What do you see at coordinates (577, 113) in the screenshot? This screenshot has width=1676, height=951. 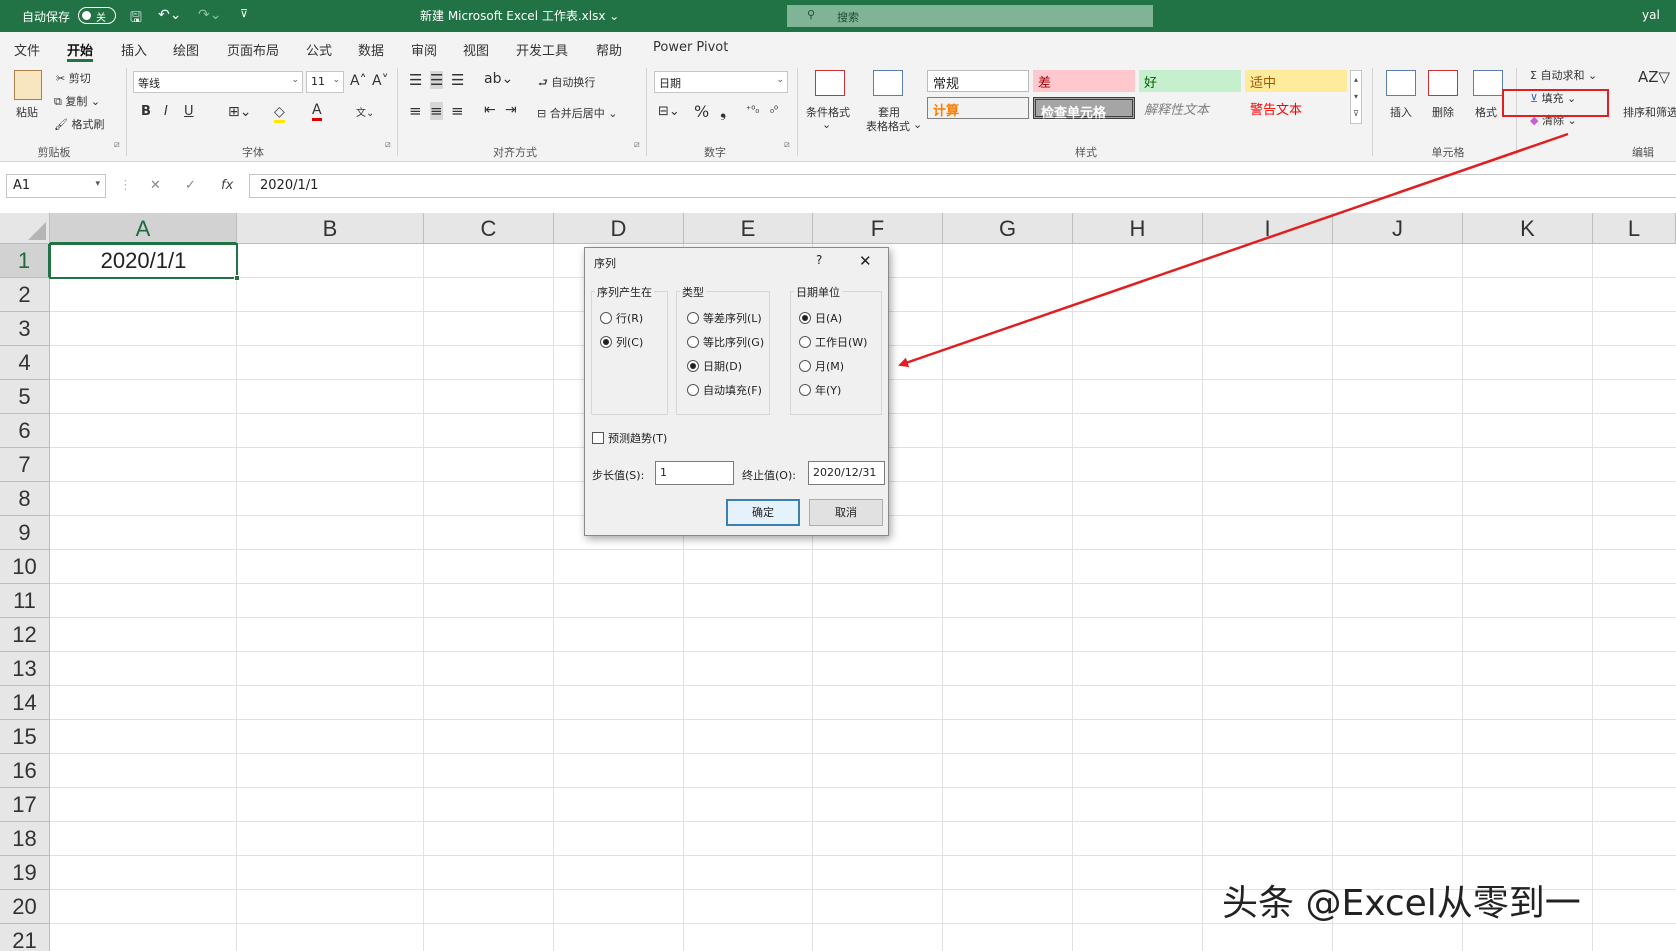 I see `merge-center-button: ⊟ 合并后居中 ⌄` at bounding box center [577, 113].